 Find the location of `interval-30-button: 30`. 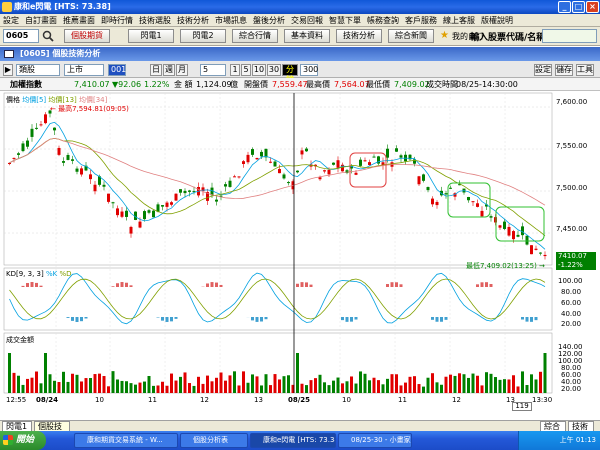

interval-30-button: 30 is located at coordinates (274, 70).